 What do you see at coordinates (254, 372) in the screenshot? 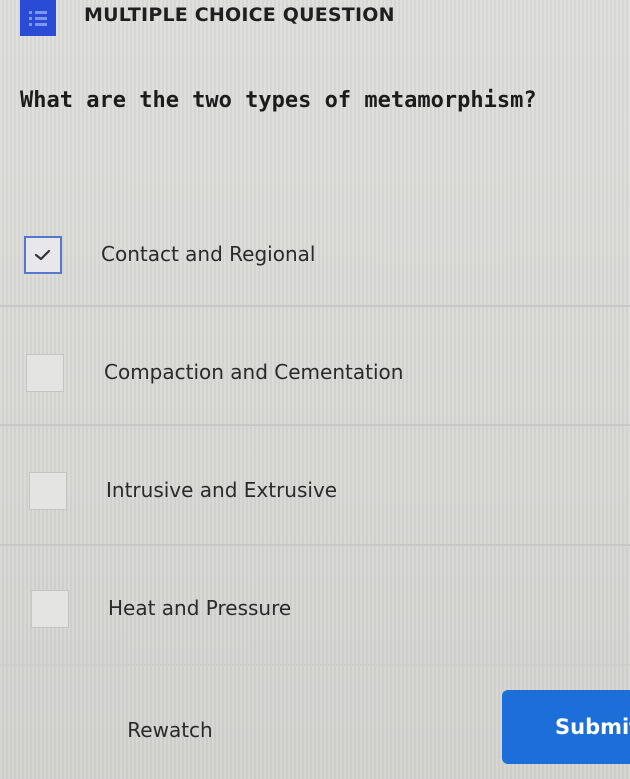
I see `option-label: Compaction and Cementation` at bounding box center [254, 372].